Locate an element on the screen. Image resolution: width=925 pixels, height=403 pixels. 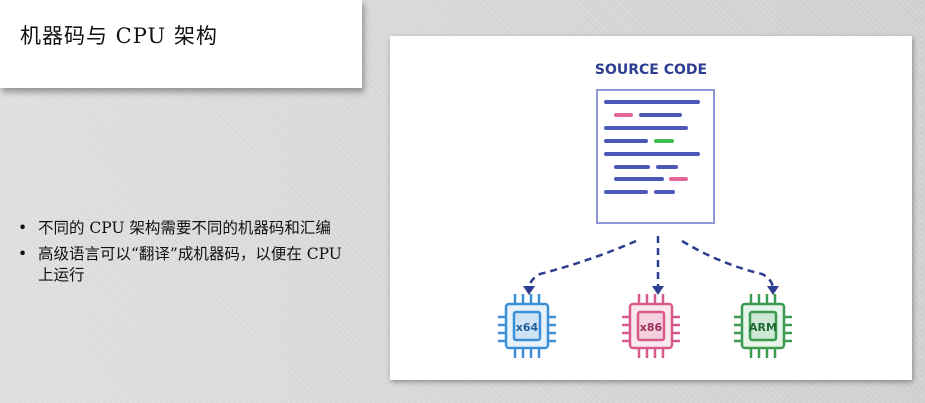
chip-x64-icon: x64 is located at coordinates (527, 326).